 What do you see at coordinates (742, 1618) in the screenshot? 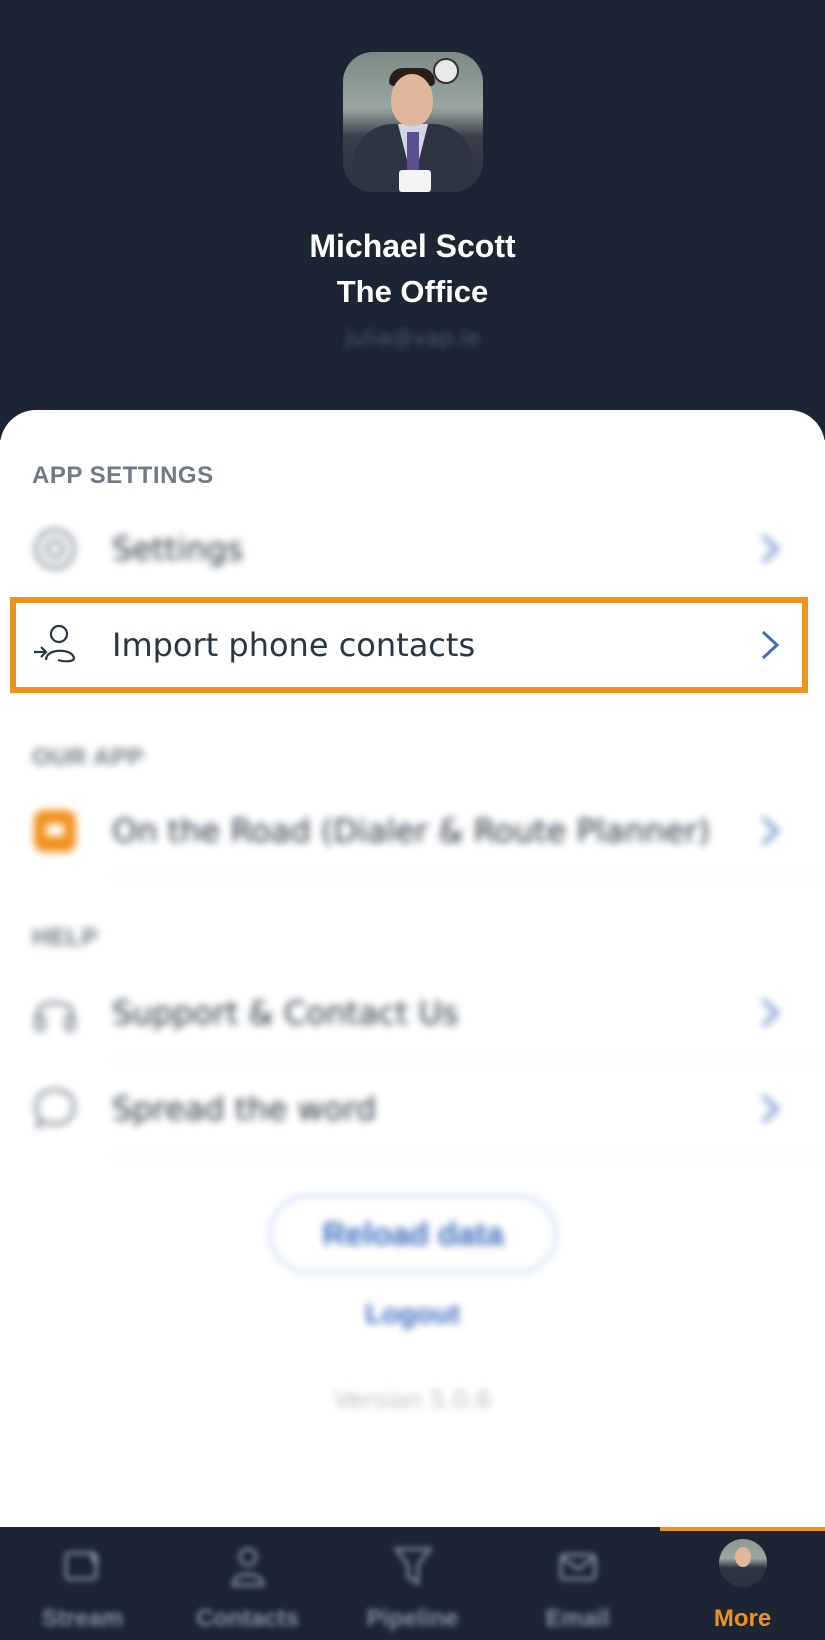
I see `tab-more-label: More` at bounding box center [742, 1618].